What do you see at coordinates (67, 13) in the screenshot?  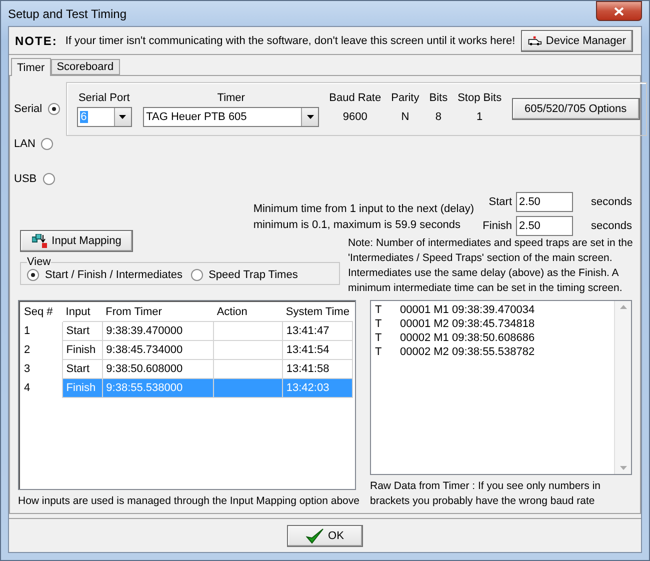 I see `window-title: Setup and Test Timing` at bounding box center [67, 13].